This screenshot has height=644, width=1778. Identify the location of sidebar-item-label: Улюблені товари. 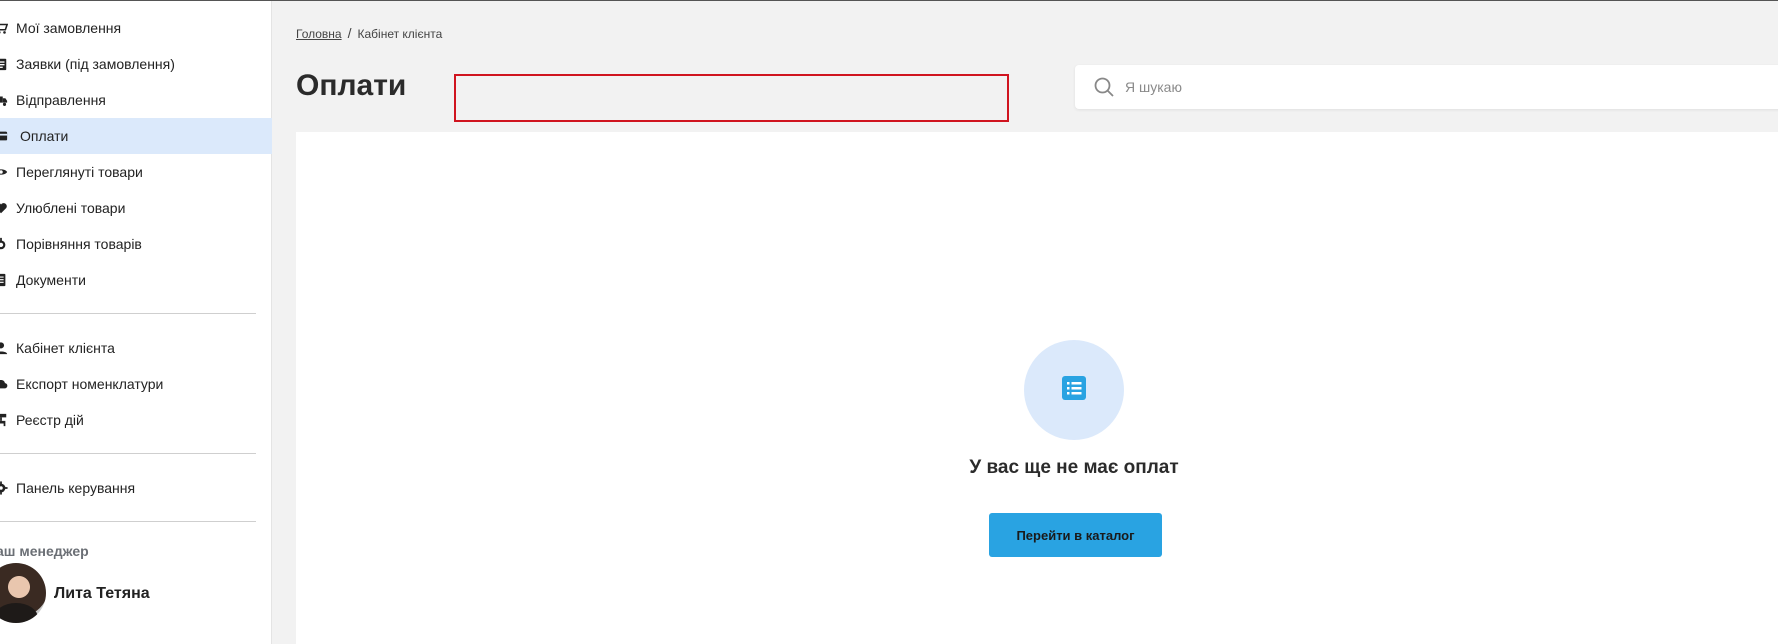
(71, 208).